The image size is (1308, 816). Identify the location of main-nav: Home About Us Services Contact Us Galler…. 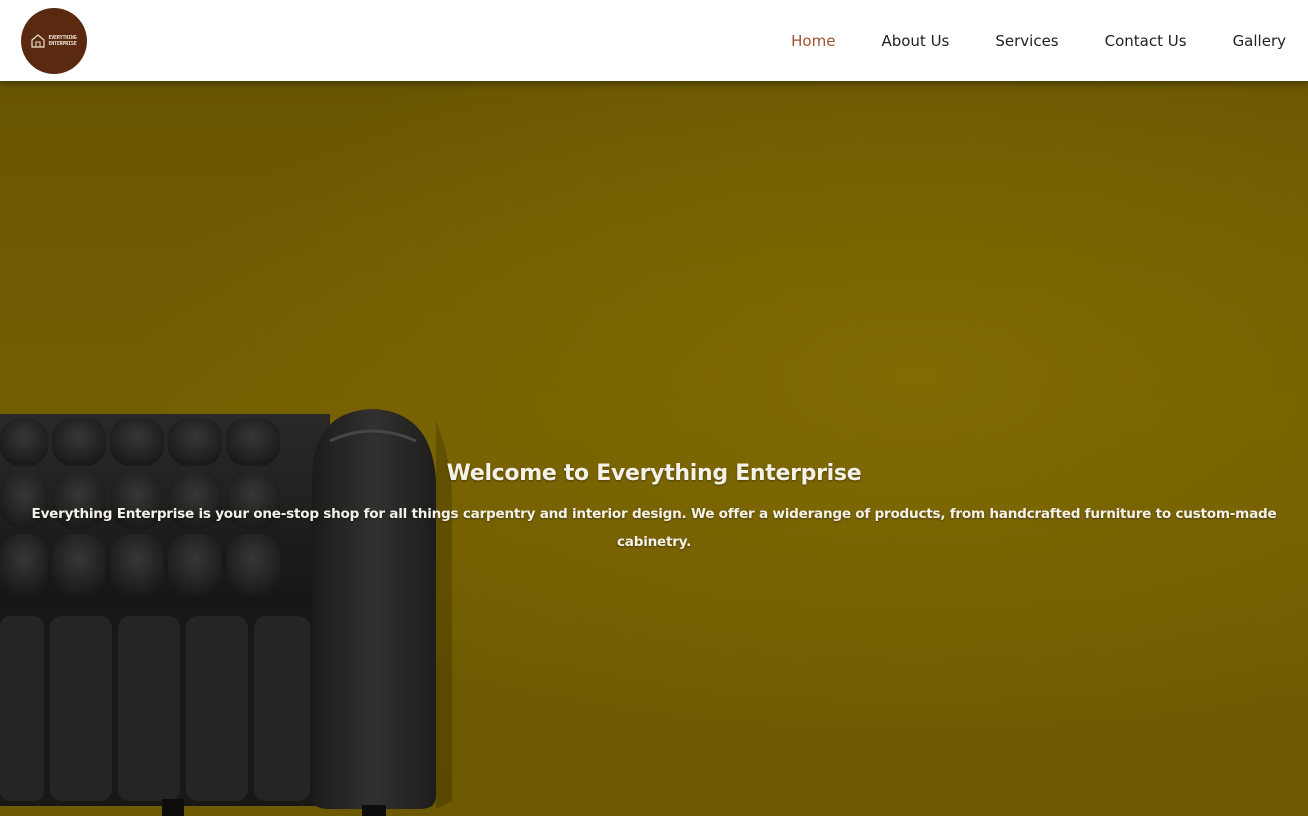
(1026, 40).